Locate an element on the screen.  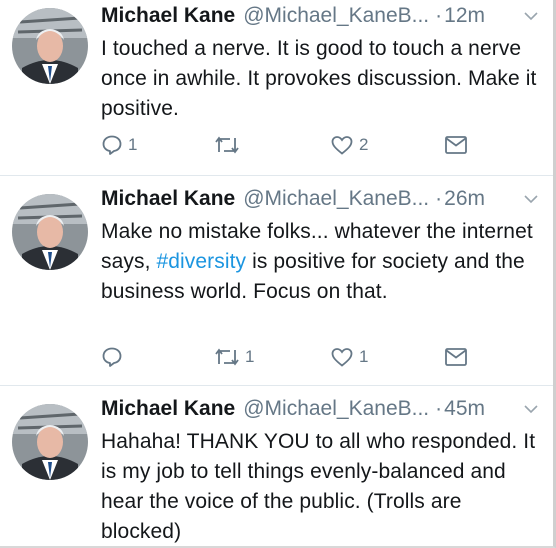
like-button: 1 is located at coordinates (349, 357).